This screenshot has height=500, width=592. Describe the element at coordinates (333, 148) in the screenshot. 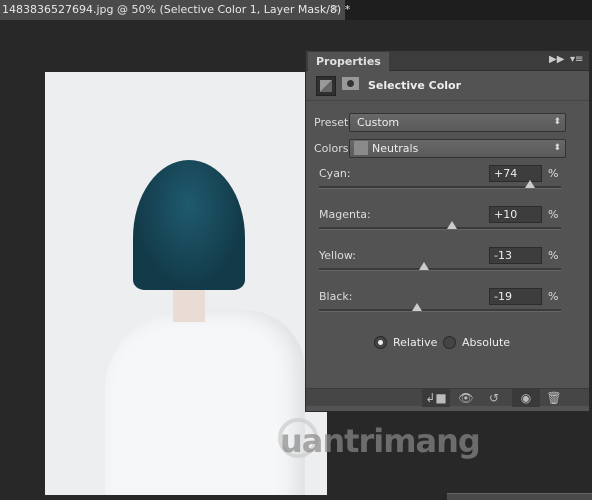

I see `colors-label: Colors:` at that location.